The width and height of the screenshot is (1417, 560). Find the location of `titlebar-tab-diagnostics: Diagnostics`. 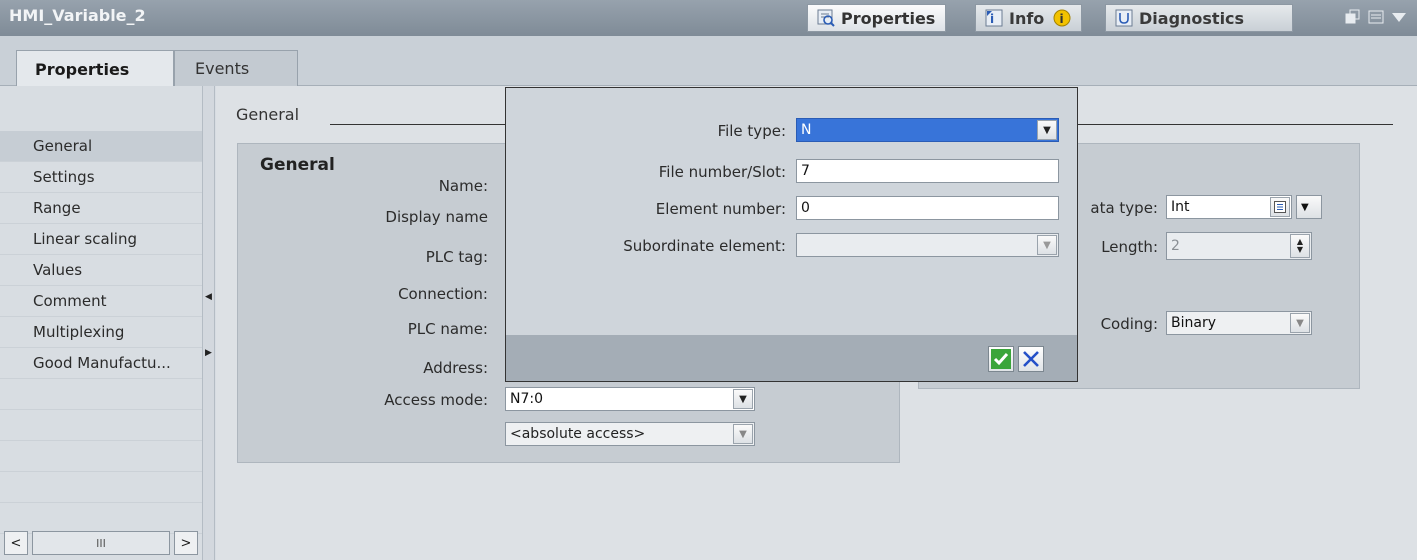

titlebar-tab-diagnostics: Diagnostics is located at coordinates (1199, 18).